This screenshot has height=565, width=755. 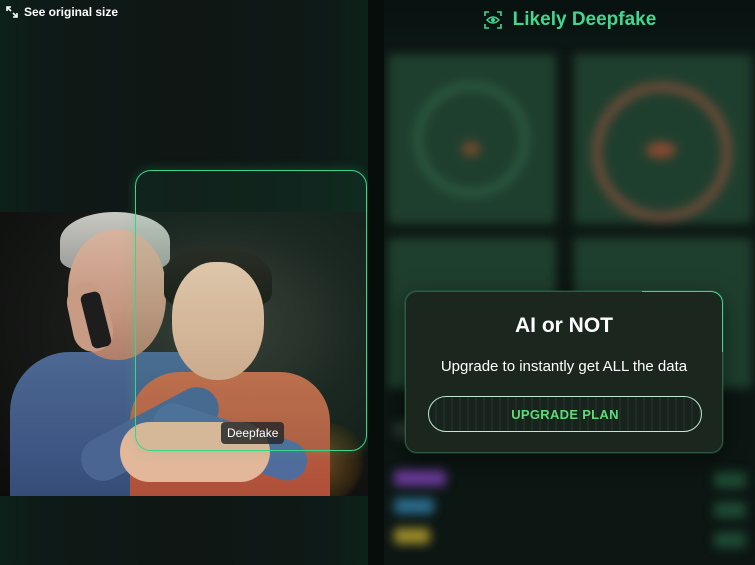 What do you see at coordinates (71, 12) in the screenshot?
I see `see-original-size-label: See original size` at bounding box center [71, 12].